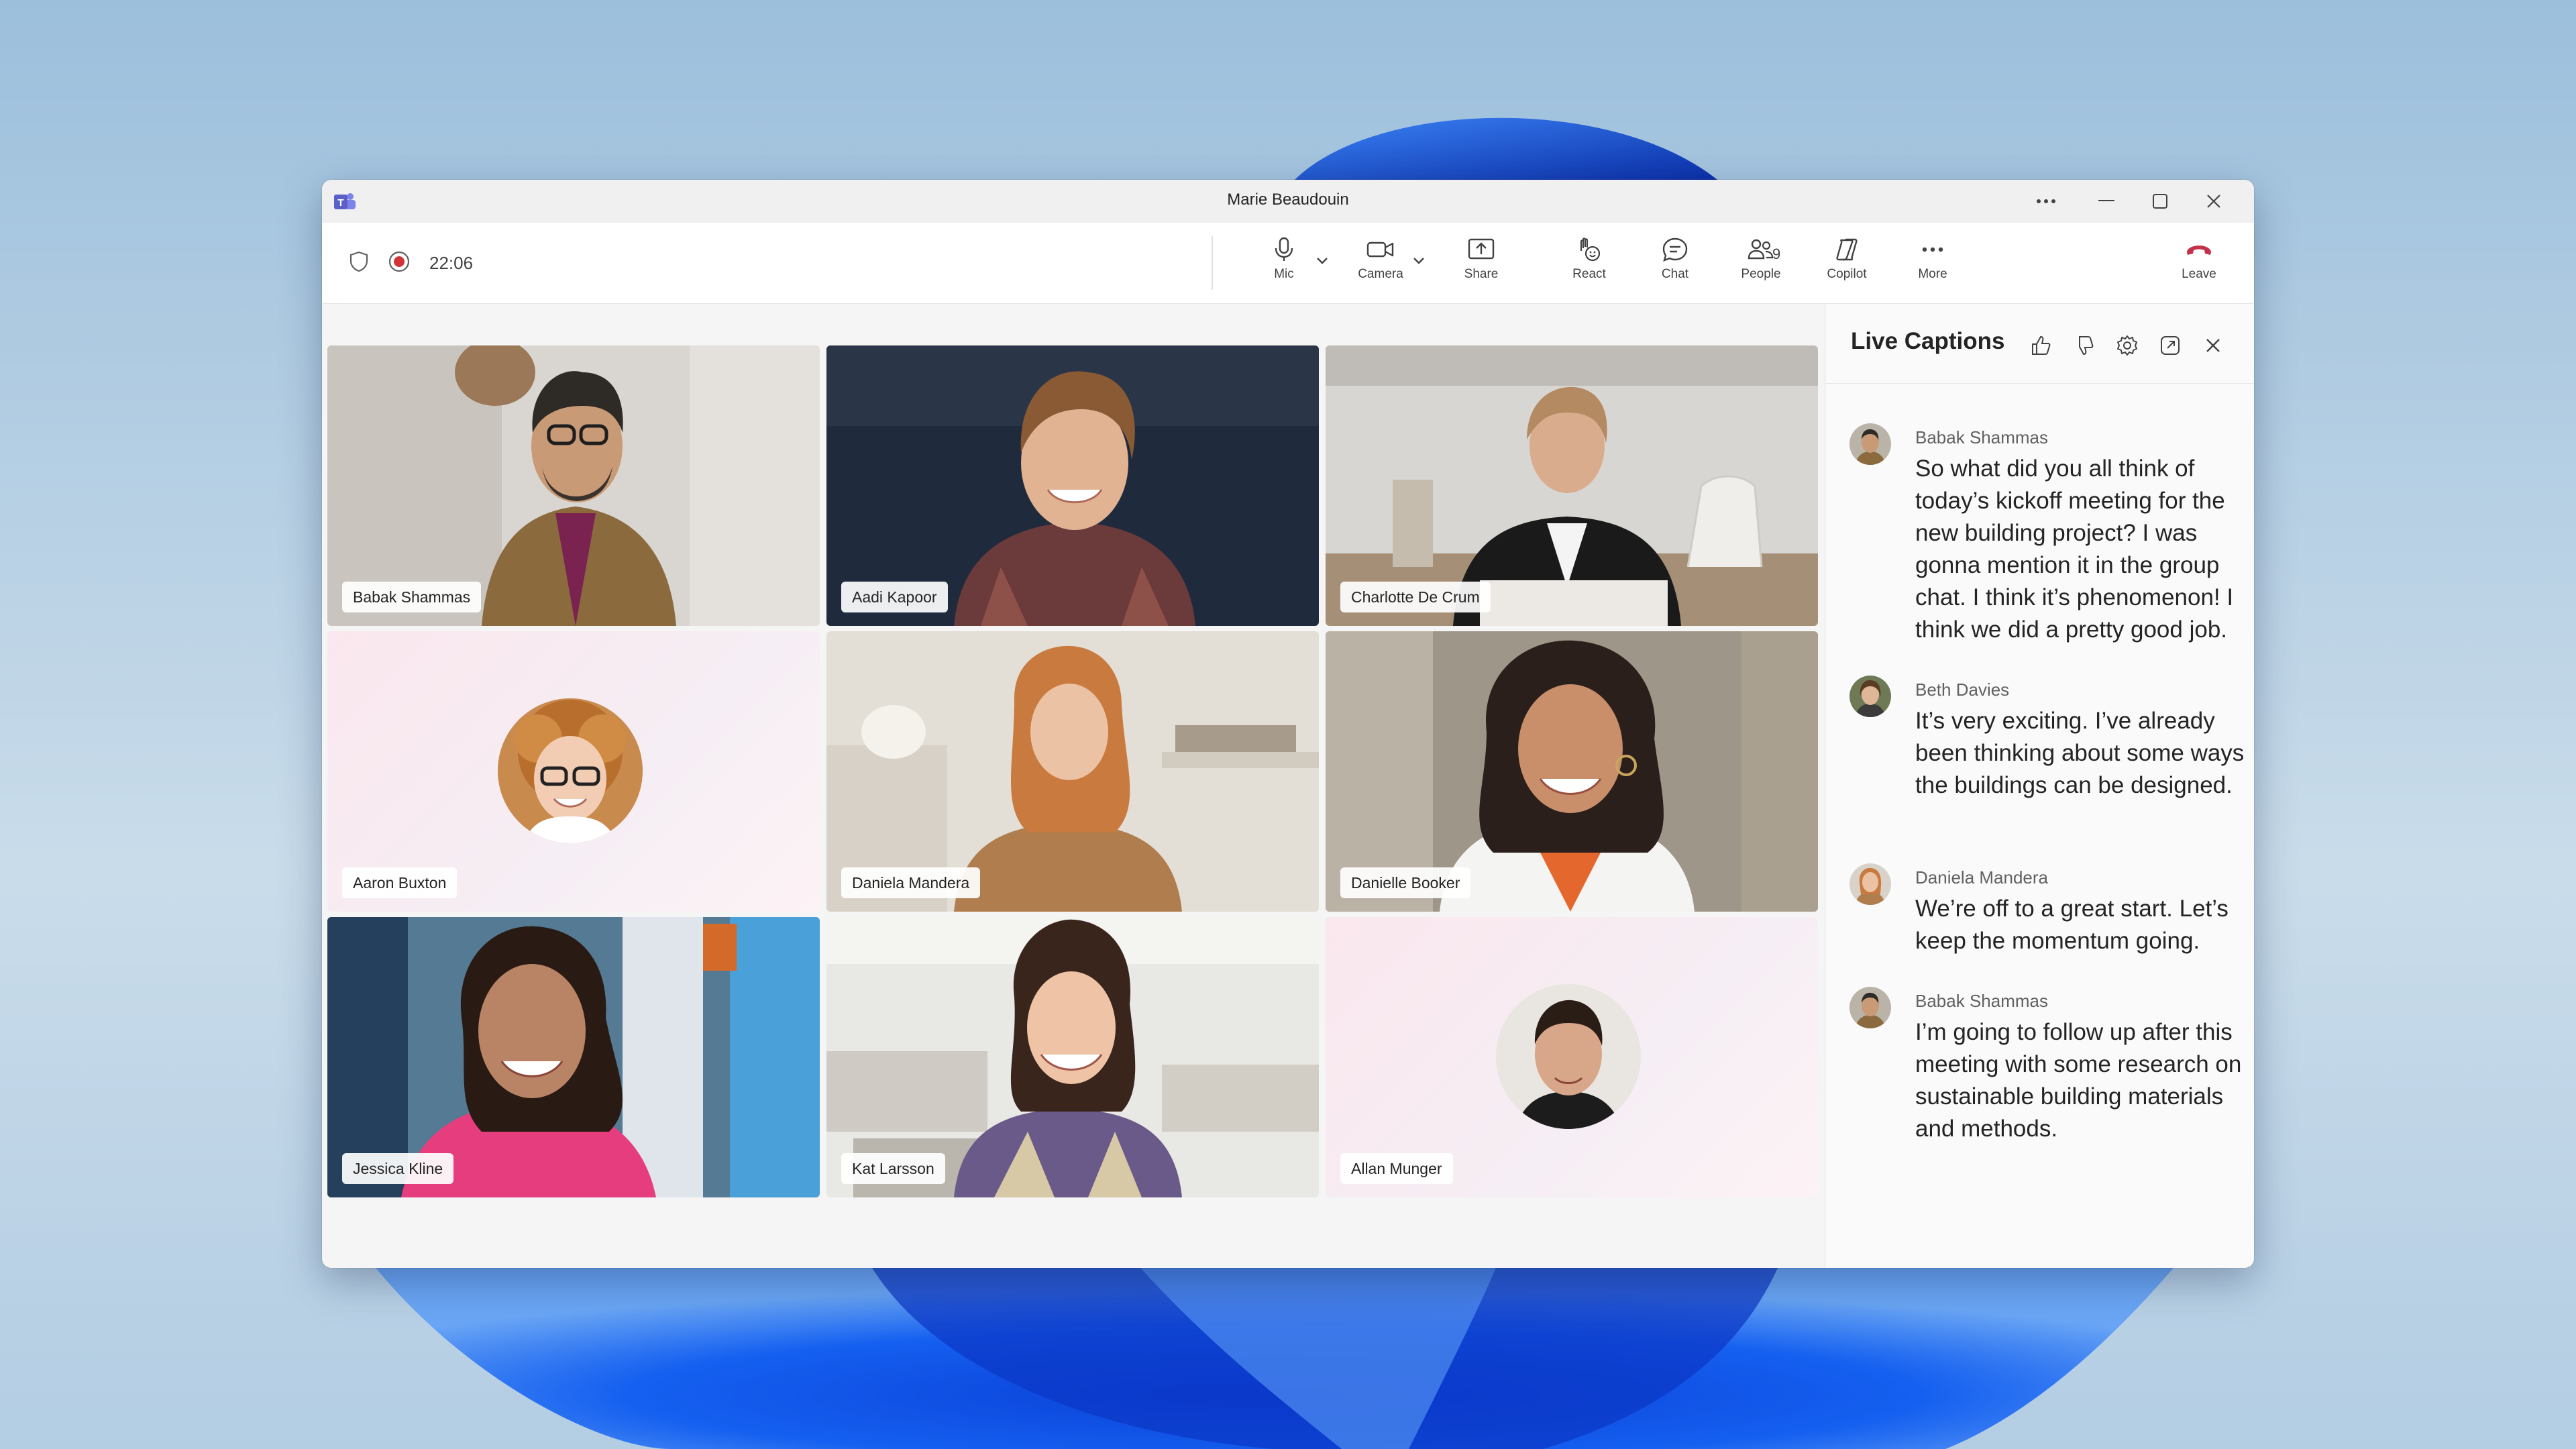 This screenshot has width=2576, height=1449. What do you see at coordinates (1072, 1057) in the screenshot?
I see `video-tile: Kat Larsson` at bounding box center [1072, 1057].